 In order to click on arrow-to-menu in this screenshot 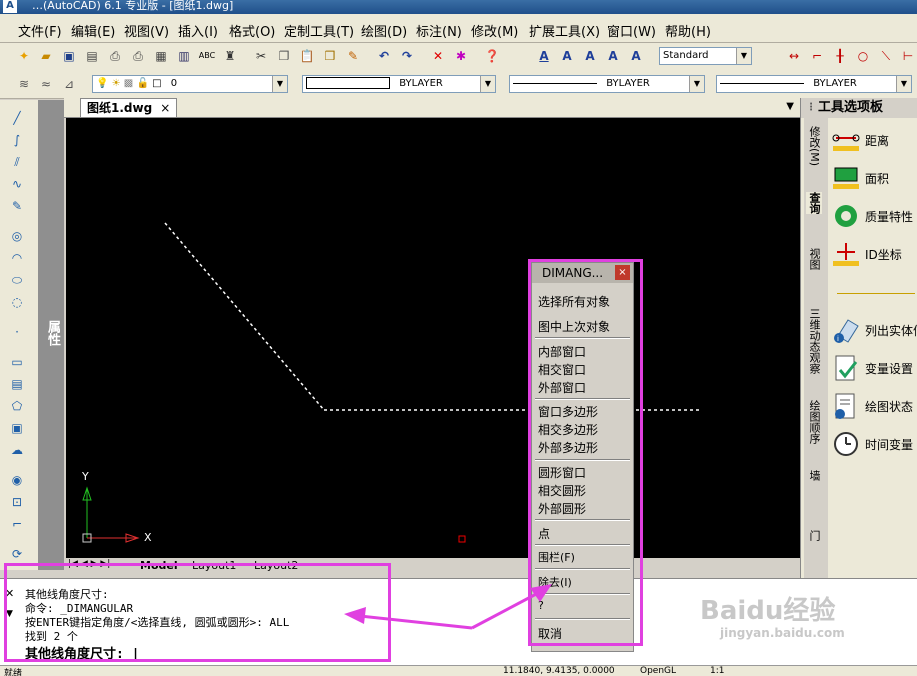, I will do `click(506, 610)`.